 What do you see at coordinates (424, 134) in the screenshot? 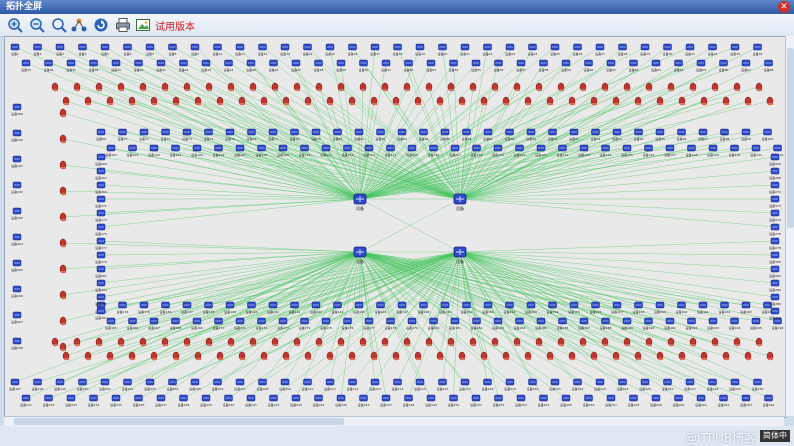
I see `switch-node: 设备84` at bounding box center [424, 134].